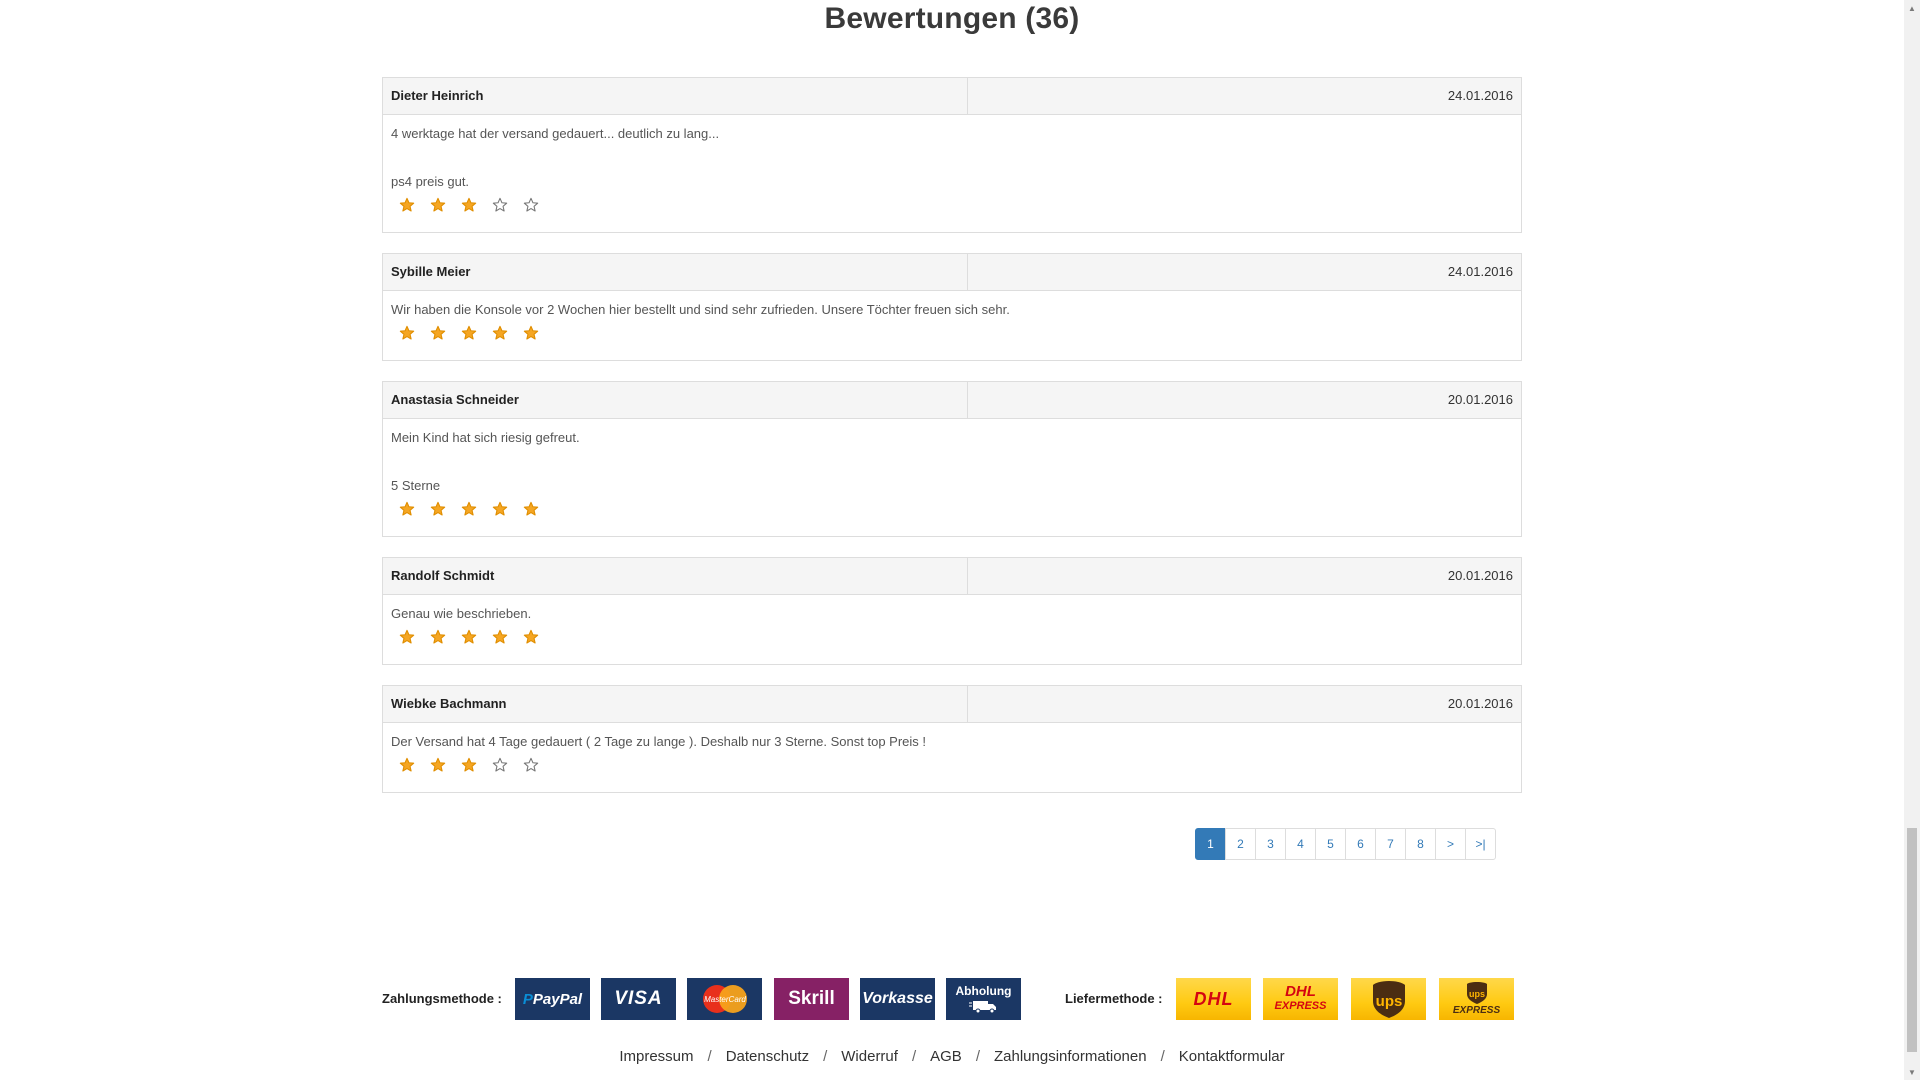 Image resolution: width=1920 pixels, height=1080 pixels. What do you see at coordinates (442, 998) in the screenshot?
I see `payment-label: Zahlungsmethode :` at bounding box center [442, 998].